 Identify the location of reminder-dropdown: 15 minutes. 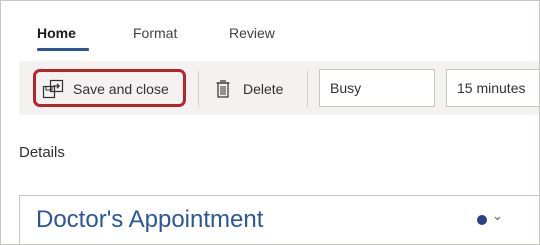
(492, 88).